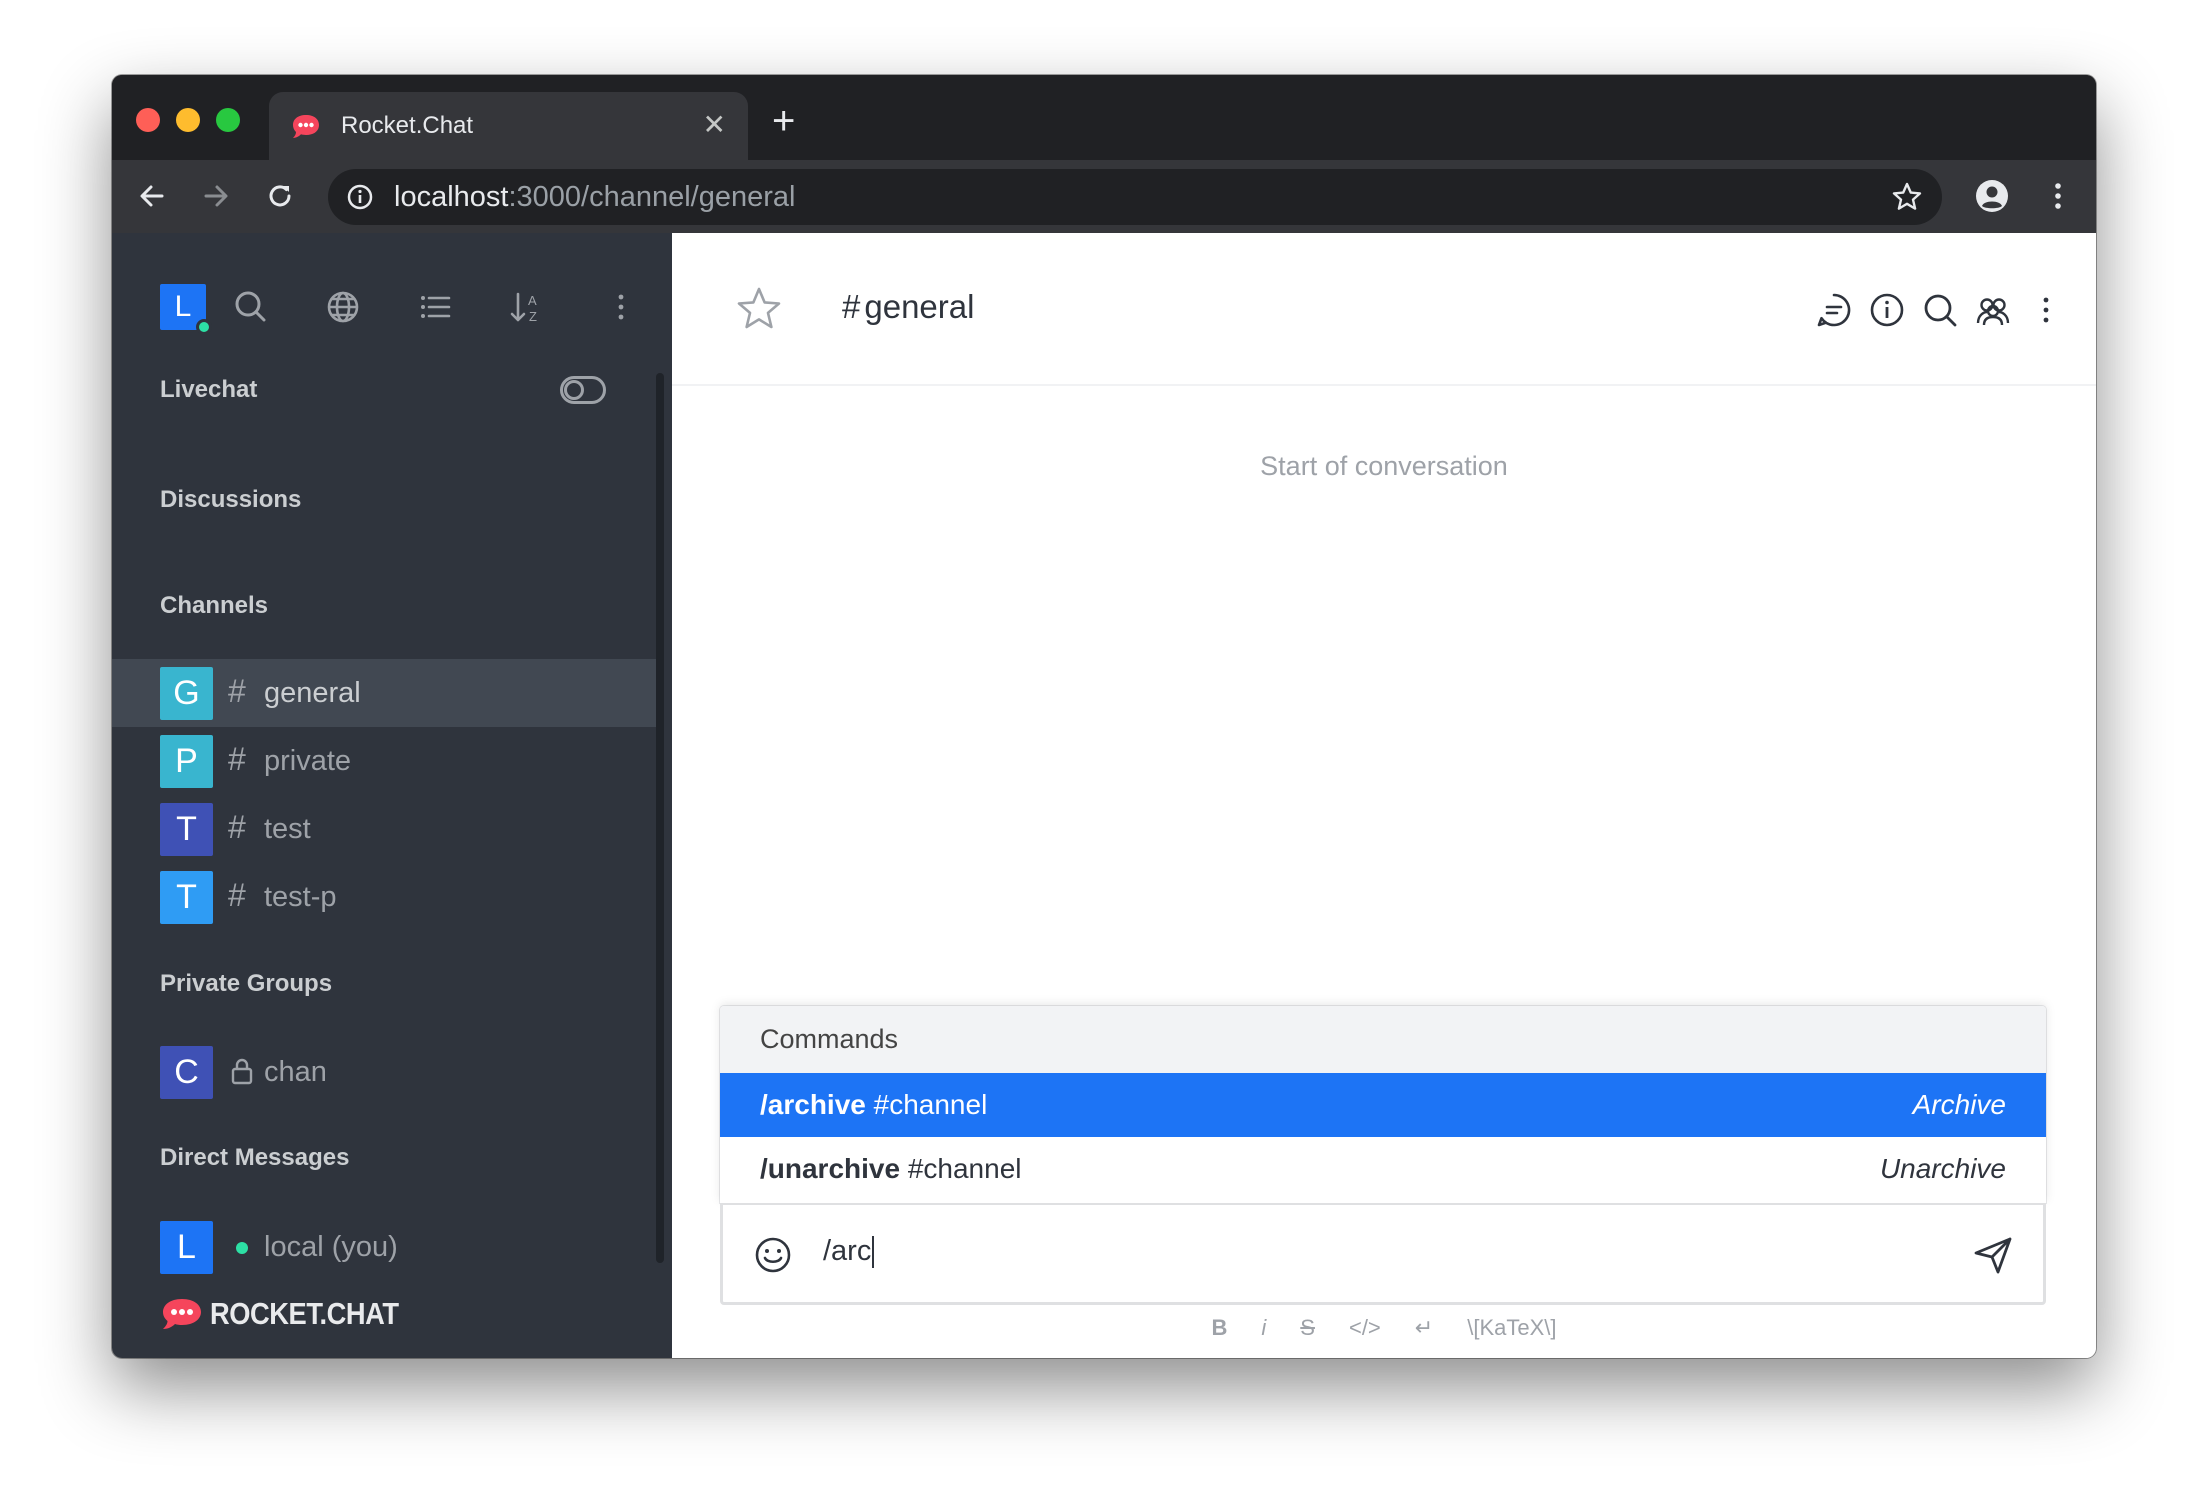 Image resolution: width=2206 pixels, height=1504 pixels. I want to click on url-text: localhost:3000/channel/general, so click(594, 197).